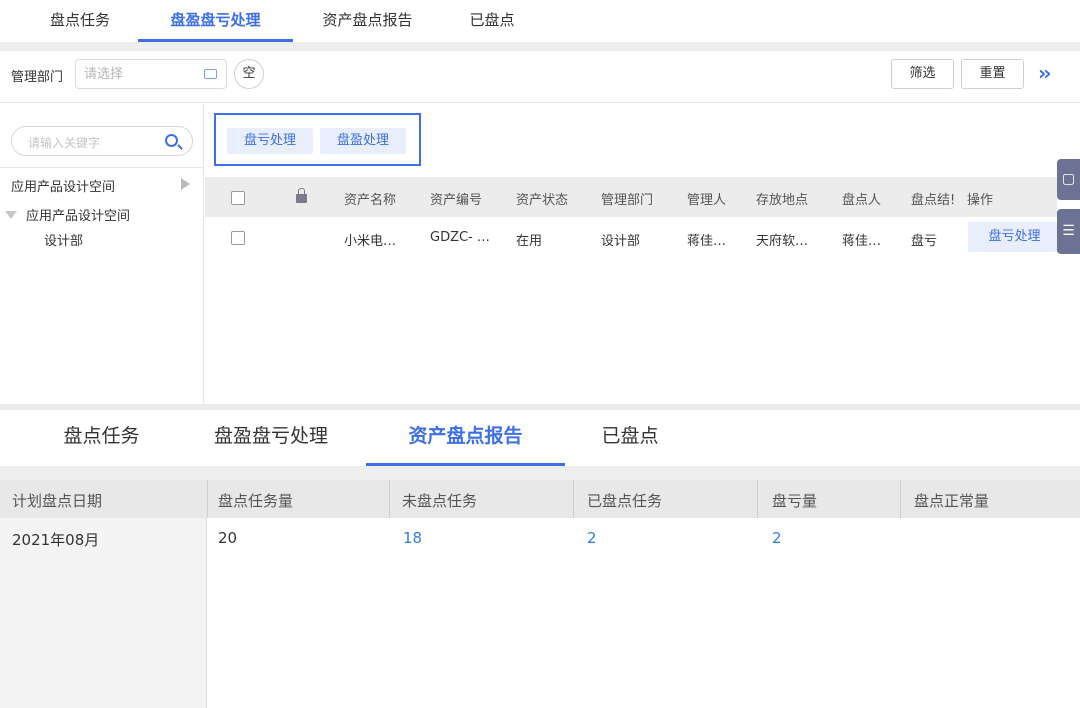 Image resolution: width=1080 pixels, height=708 pixels. I want to click on filter-button: 筛选, so click(922, 74).